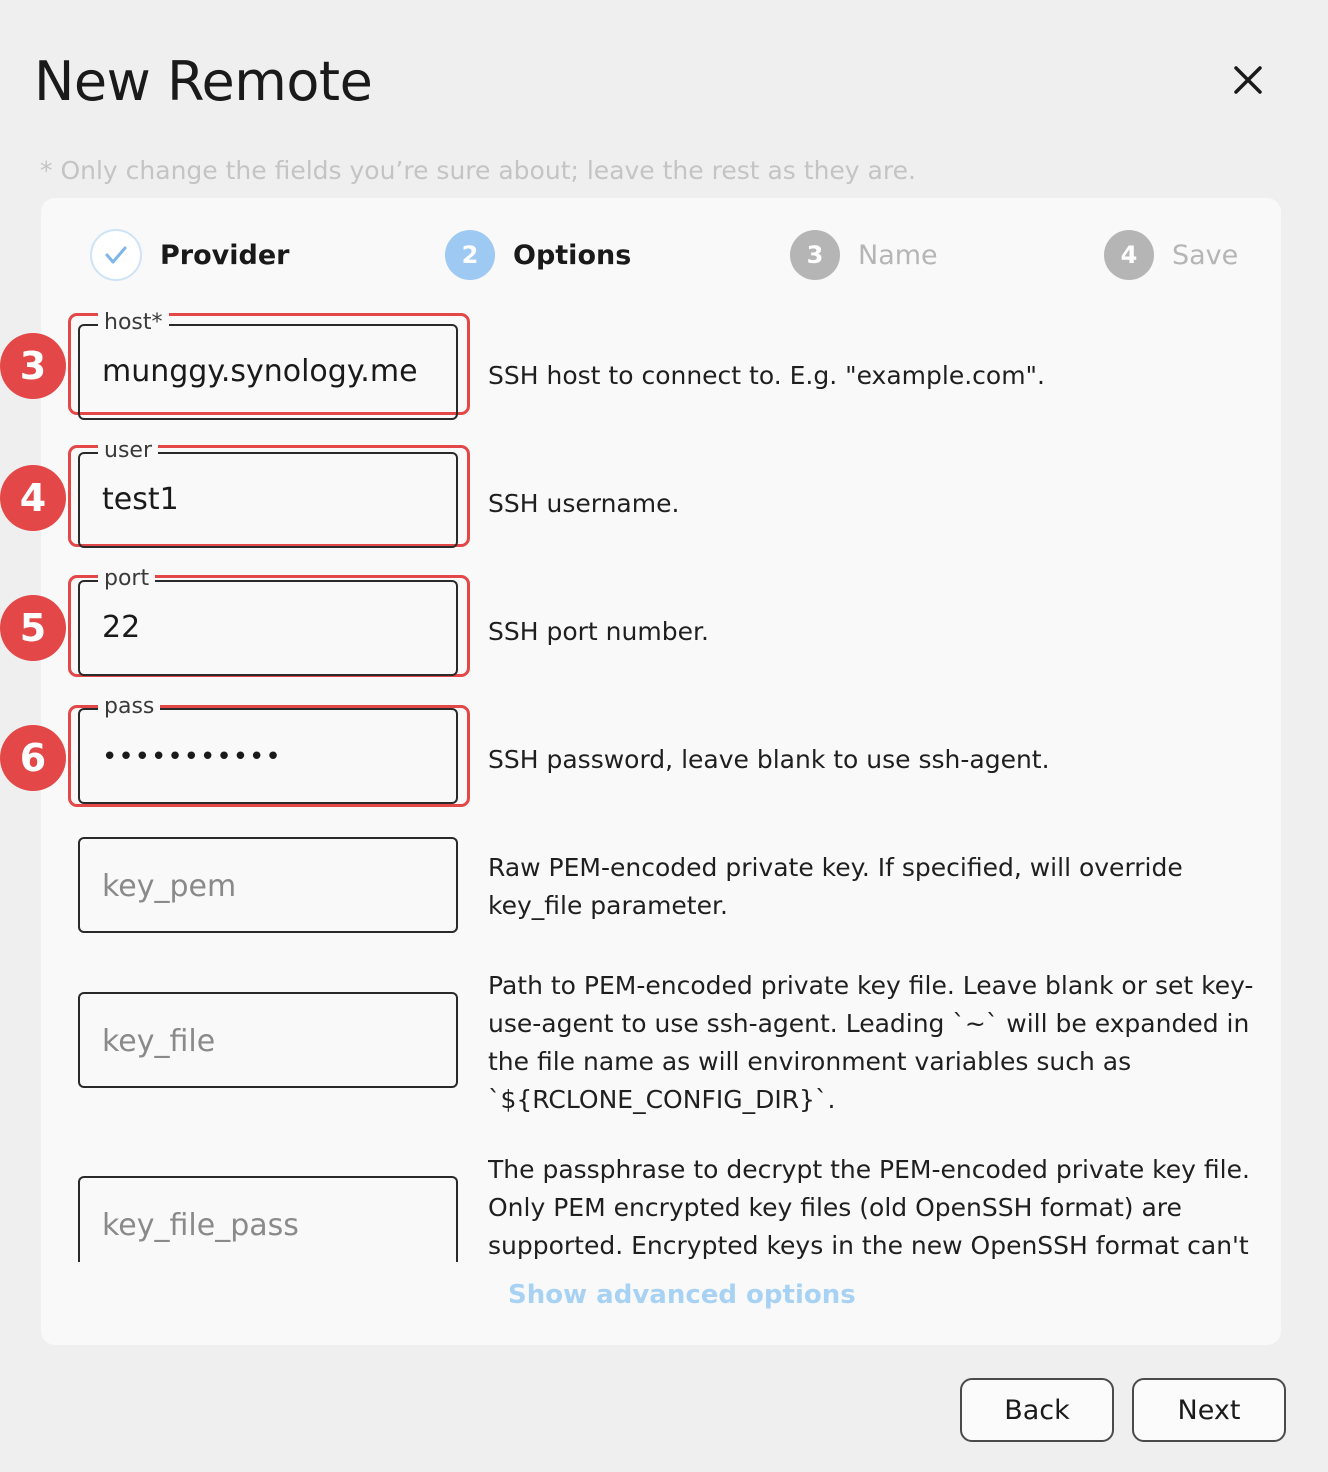 This screenshot has width=1328, height=1472. I want to click on field-value: test1, so click(140, 499).